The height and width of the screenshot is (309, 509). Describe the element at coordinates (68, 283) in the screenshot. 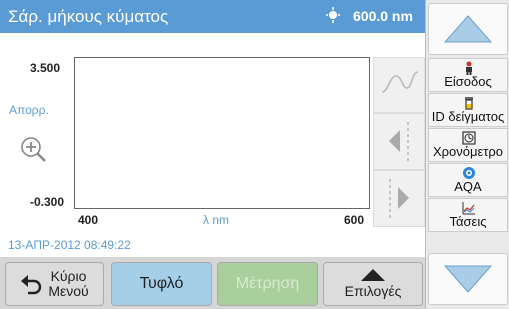

I see `main-menu-label: Κύριο Μενού` at that location.